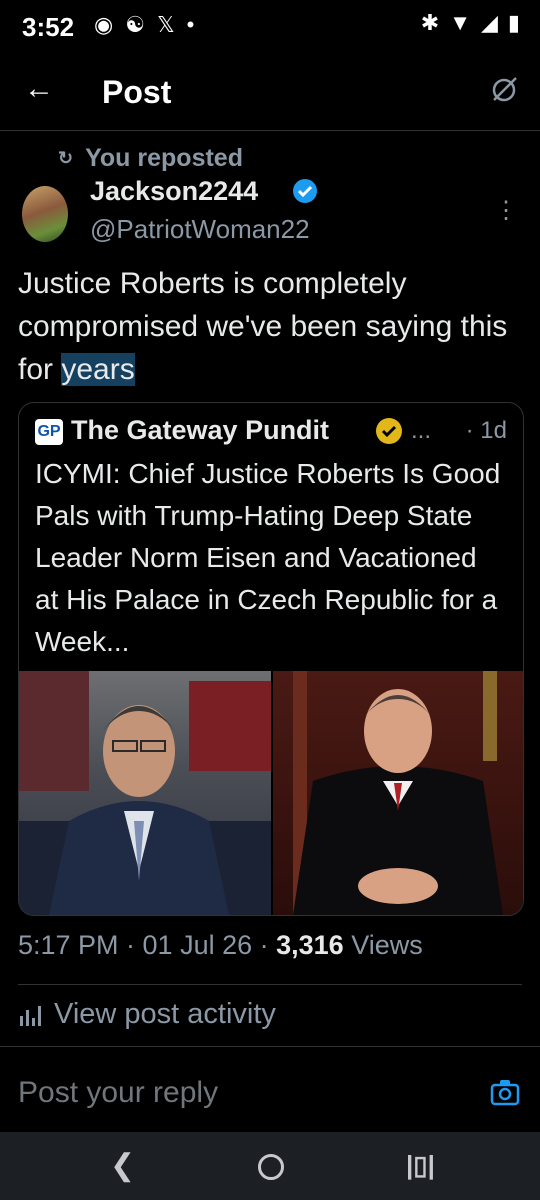  What do you see at coordinates (271, 1167) in the screenshot?
I see `nav-home-icon` at bounding box center [271, 1167].